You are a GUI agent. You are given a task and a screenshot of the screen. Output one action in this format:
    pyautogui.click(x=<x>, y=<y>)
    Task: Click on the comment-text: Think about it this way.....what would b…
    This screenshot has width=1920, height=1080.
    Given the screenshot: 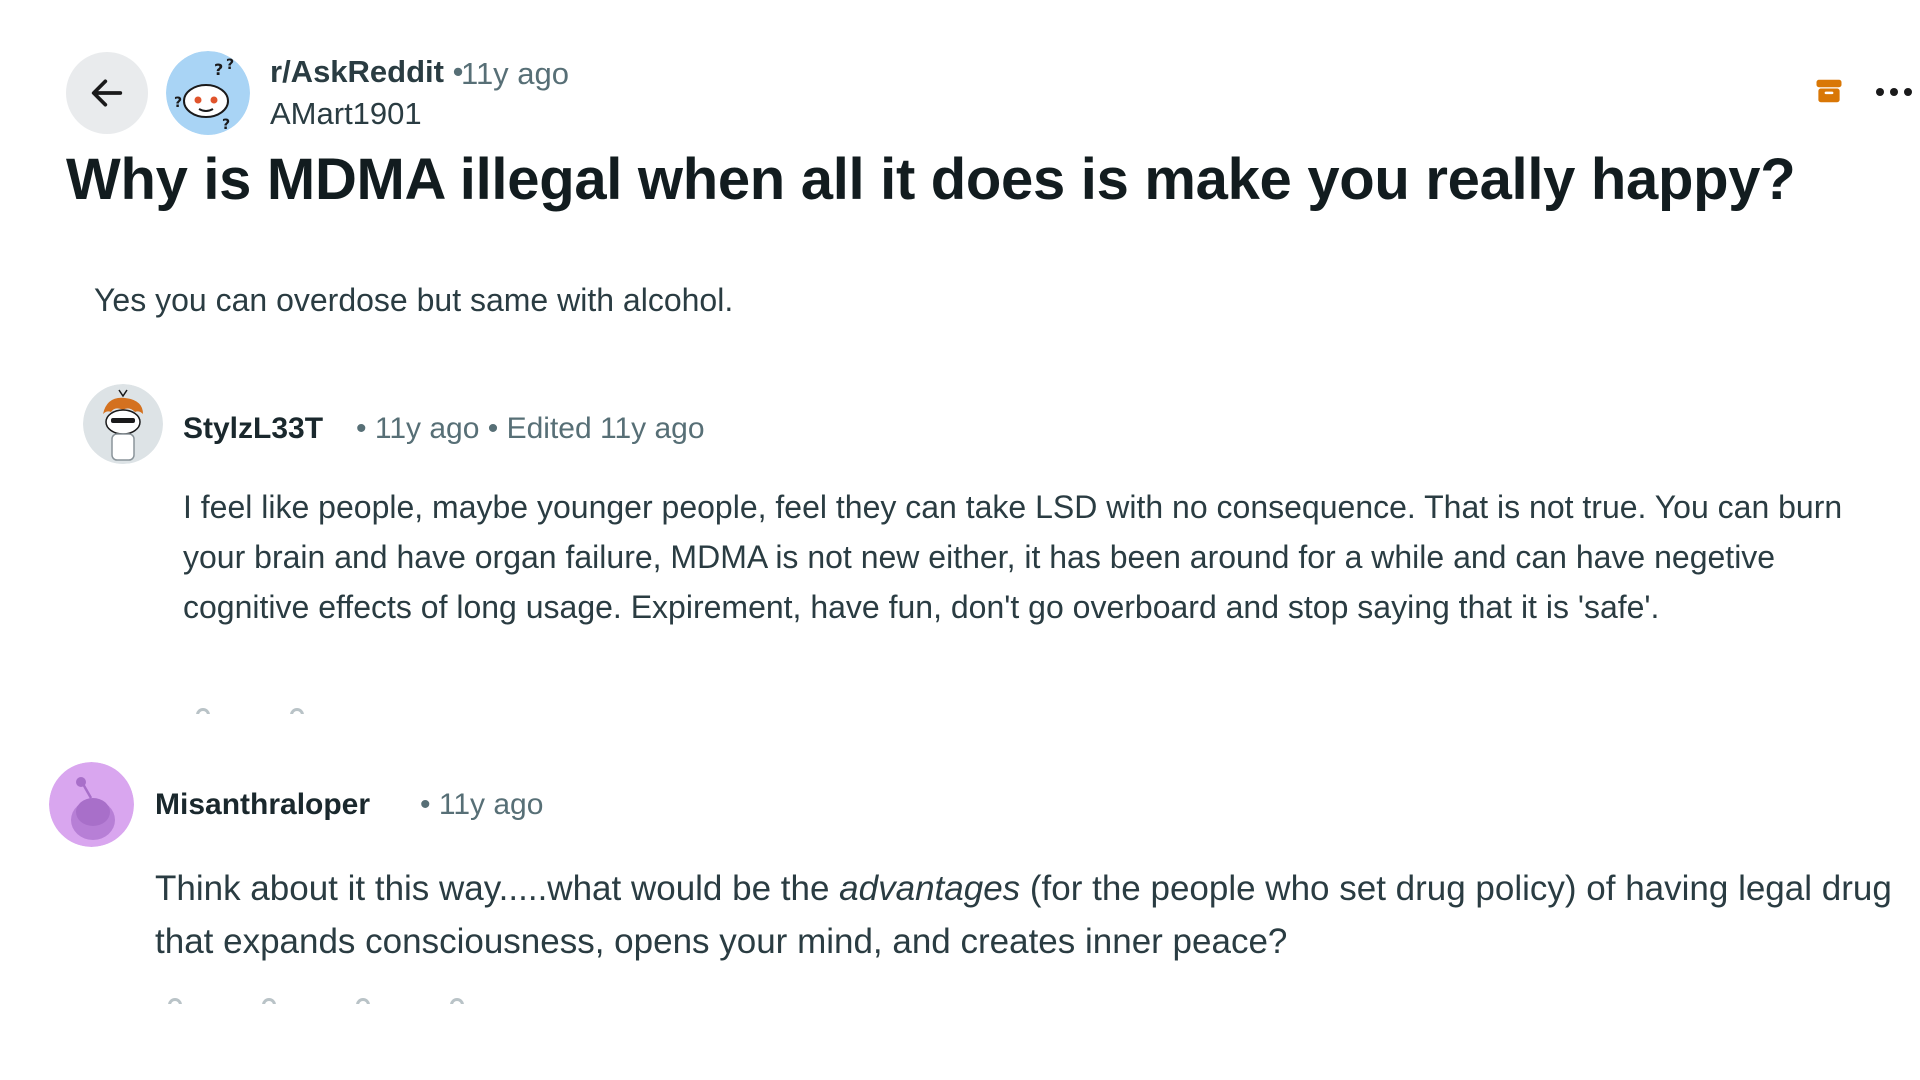 What is the action you would take?
    pyautogui.click(x=1037, y=915)
    